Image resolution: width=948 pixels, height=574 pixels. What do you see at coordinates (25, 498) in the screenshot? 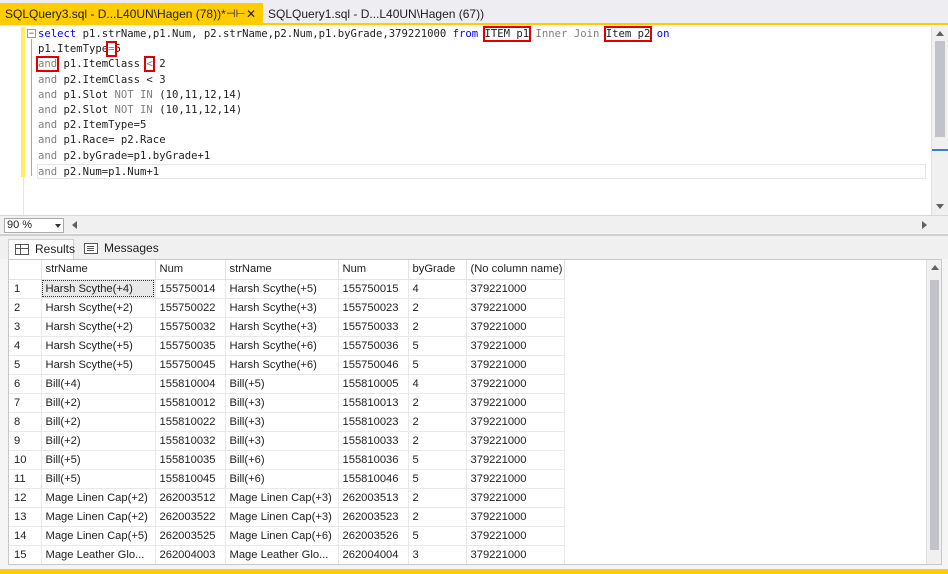
I see `row-number-cell: 12` at bounding box center [25, 498].